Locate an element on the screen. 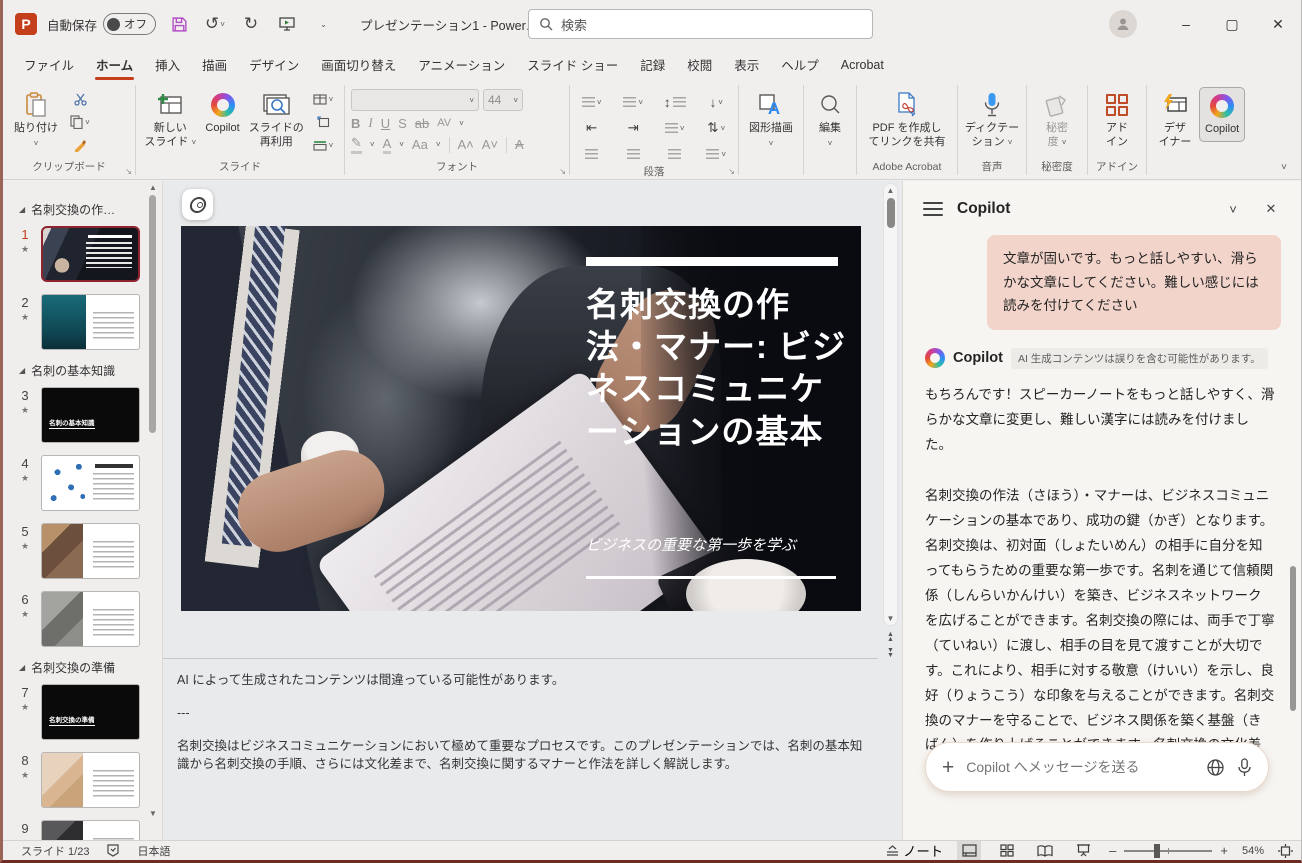  slide-layout-button: ˅ is located at coordinates (323, 99).